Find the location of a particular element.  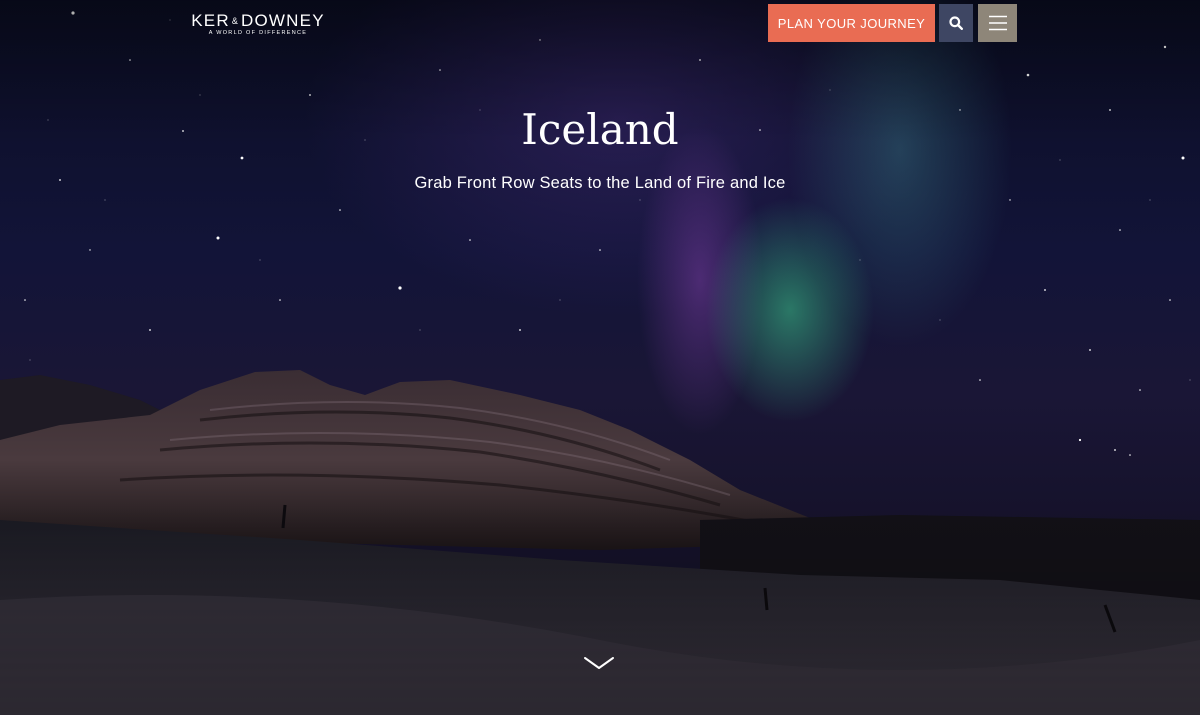

logo-wordmark: KER & DOWNEY is located at coordinates (258, 21).